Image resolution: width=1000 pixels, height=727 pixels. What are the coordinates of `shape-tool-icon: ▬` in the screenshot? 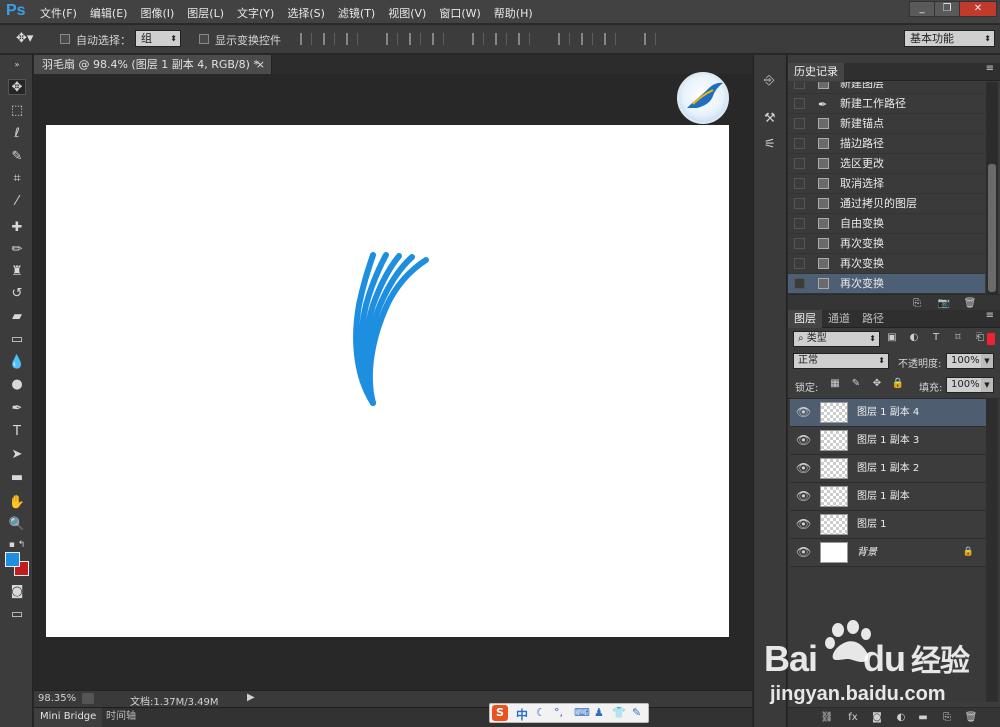 It's located at (17, 478).